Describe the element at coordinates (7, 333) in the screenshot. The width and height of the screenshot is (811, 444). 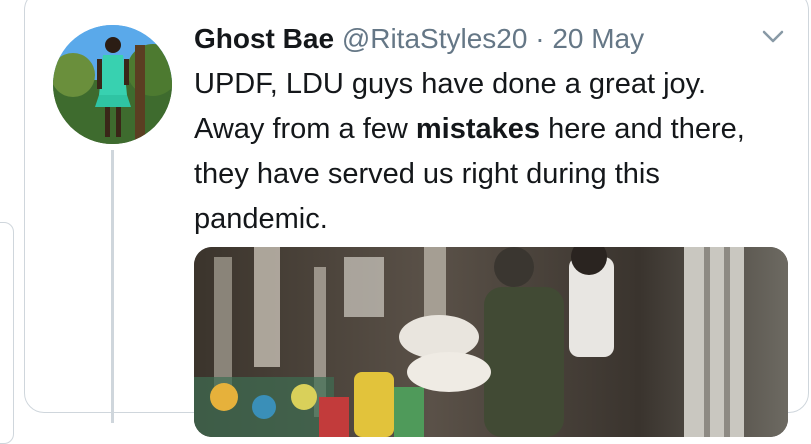
I see `adjacent-card-edge` at that location.